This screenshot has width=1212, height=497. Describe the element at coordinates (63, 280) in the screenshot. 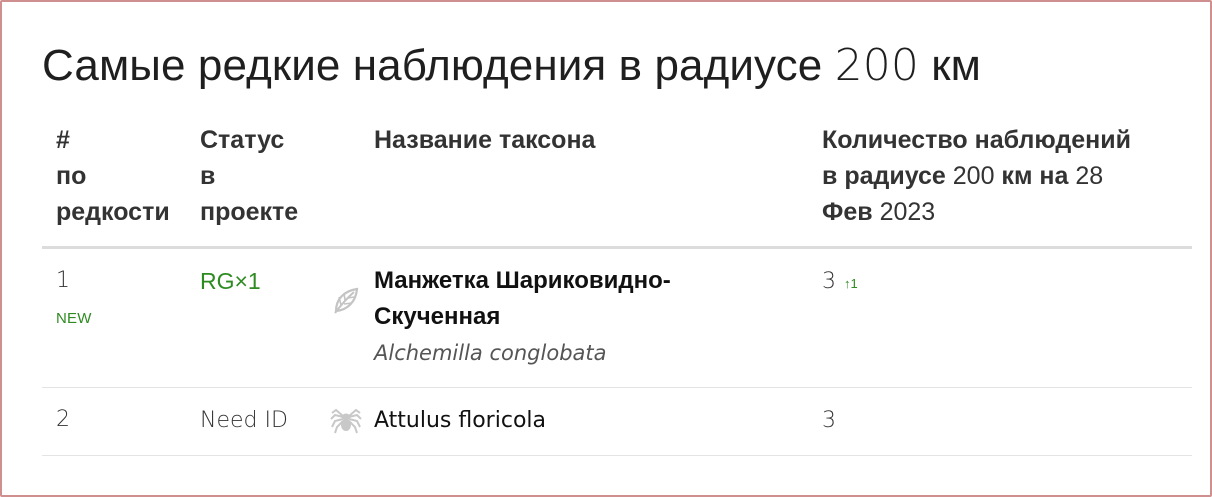

I see `rank-number: 1` at that location.